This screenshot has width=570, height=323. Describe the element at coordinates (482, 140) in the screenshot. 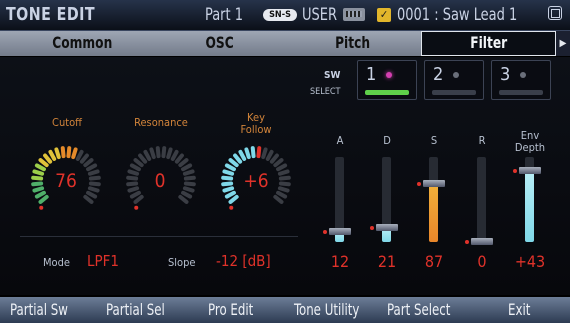

I see `env-release-label: R` at that location.